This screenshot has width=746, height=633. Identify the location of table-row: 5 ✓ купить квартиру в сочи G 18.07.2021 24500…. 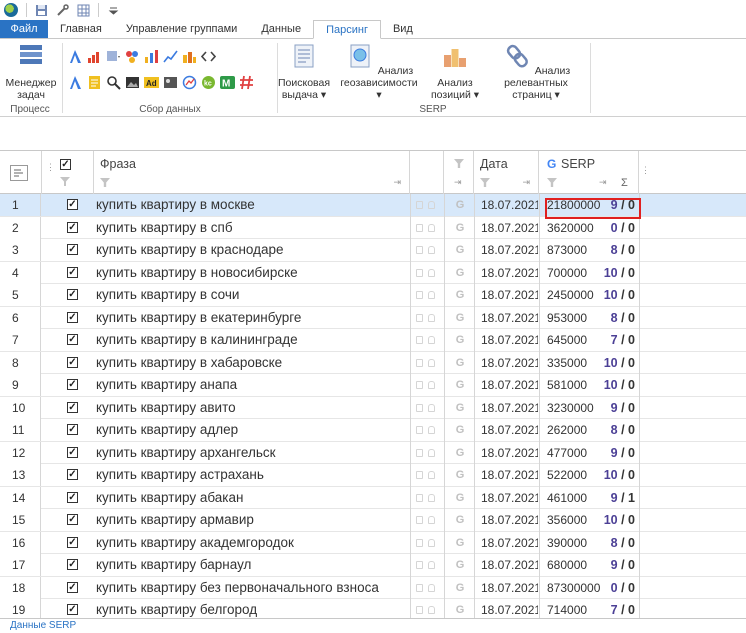
(373, 295).